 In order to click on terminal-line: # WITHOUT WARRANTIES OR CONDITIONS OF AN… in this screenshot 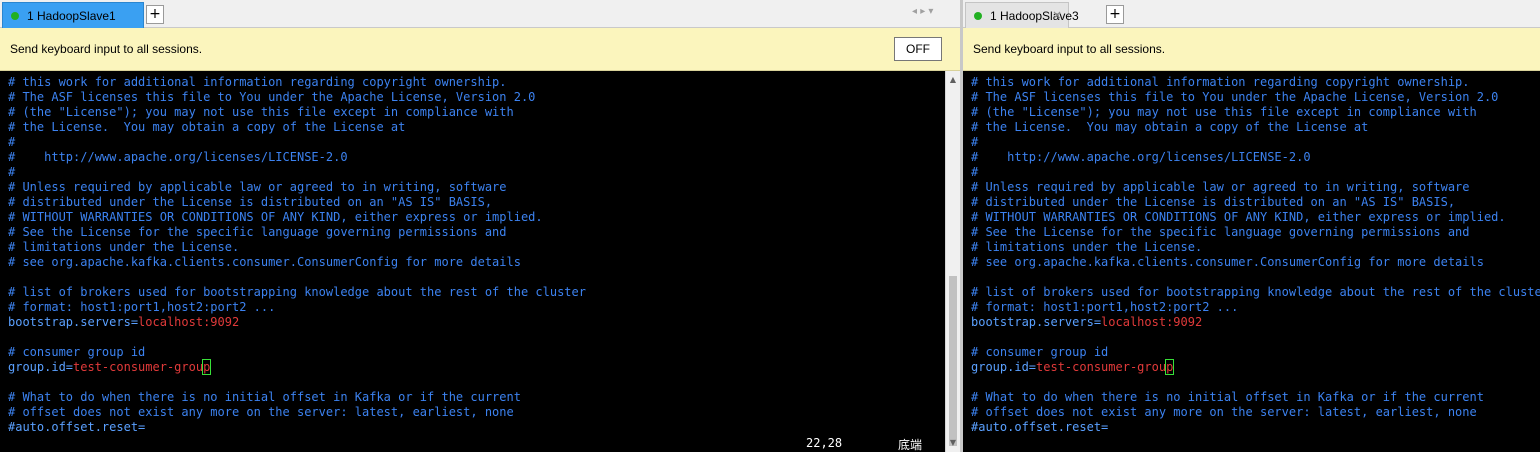, I will do `click(1255, 217)`.